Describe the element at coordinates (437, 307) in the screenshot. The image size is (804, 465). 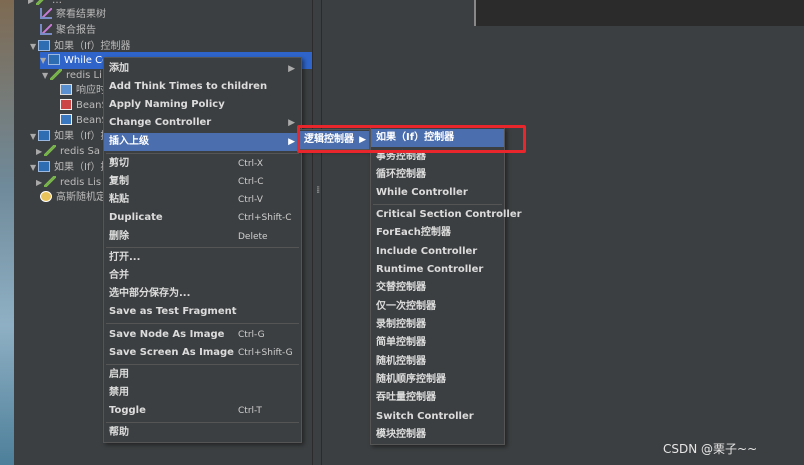
I see `menu-item-once-only-controller: 仅一次控制器` at that location.